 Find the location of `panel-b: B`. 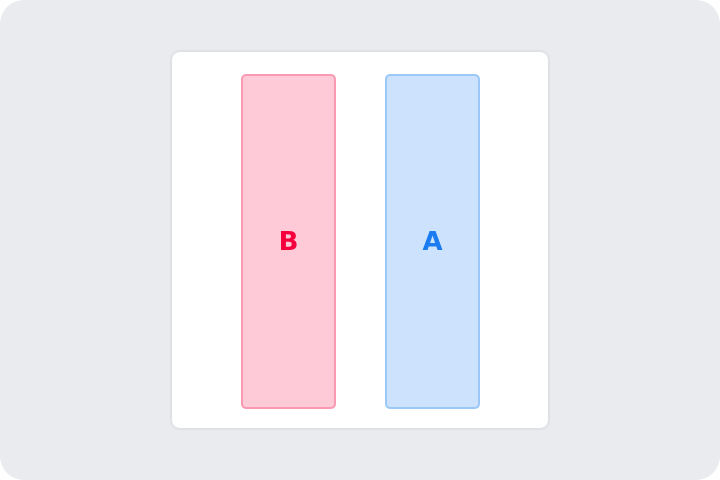

panel-b: B is located at coordinates (288, 241).